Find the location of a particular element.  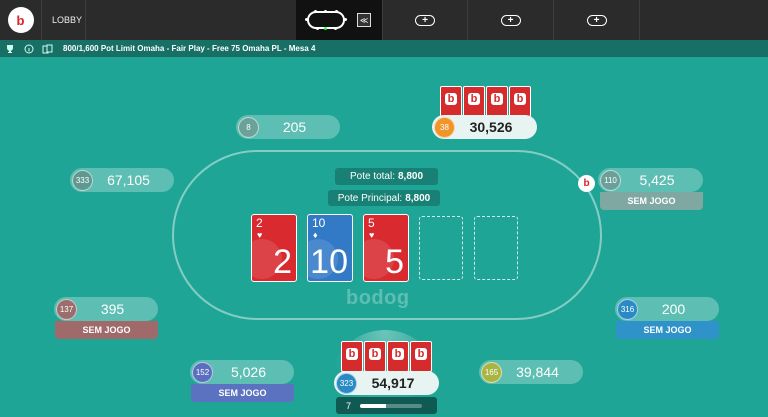

pot-main-value: 8,800 is located at coordinates (418, 198).